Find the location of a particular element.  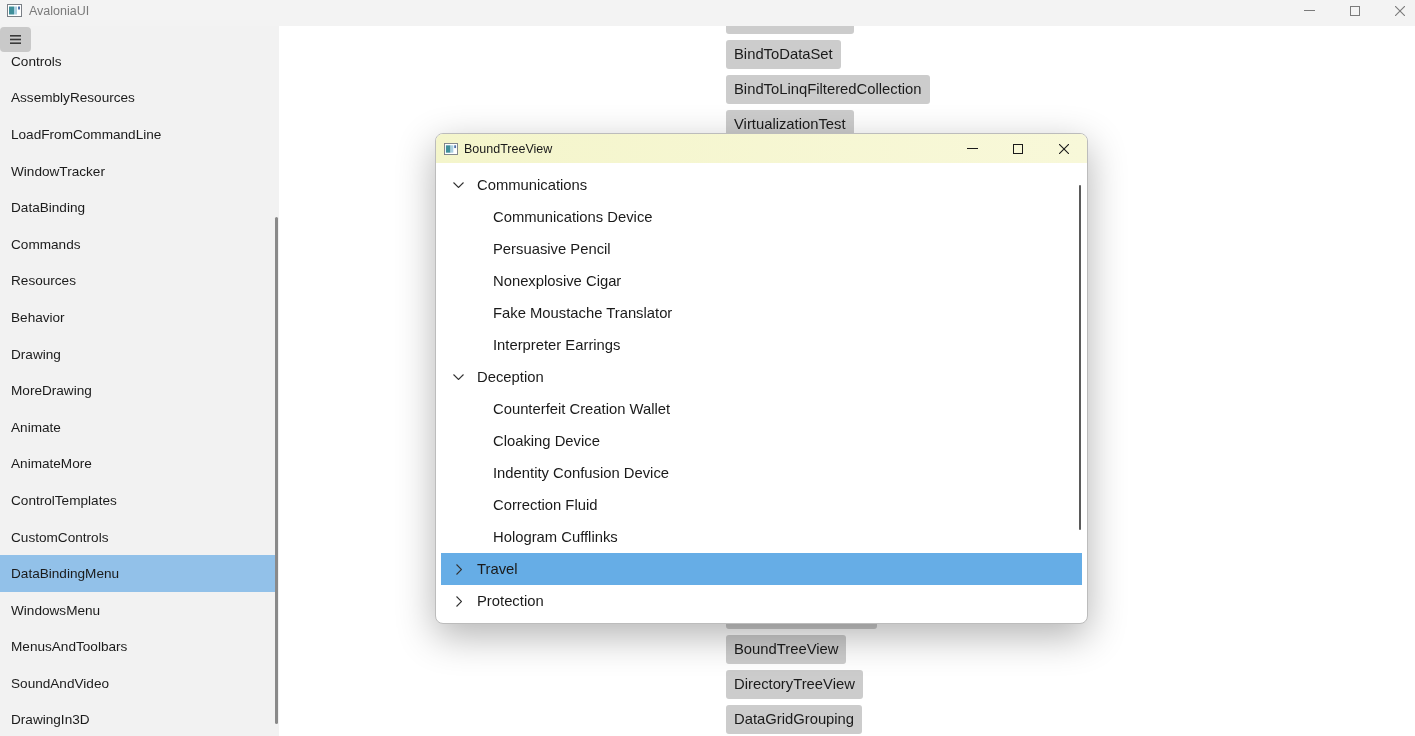

tree-item: Hologram Cufflinks is located at coordinates (761, 537).